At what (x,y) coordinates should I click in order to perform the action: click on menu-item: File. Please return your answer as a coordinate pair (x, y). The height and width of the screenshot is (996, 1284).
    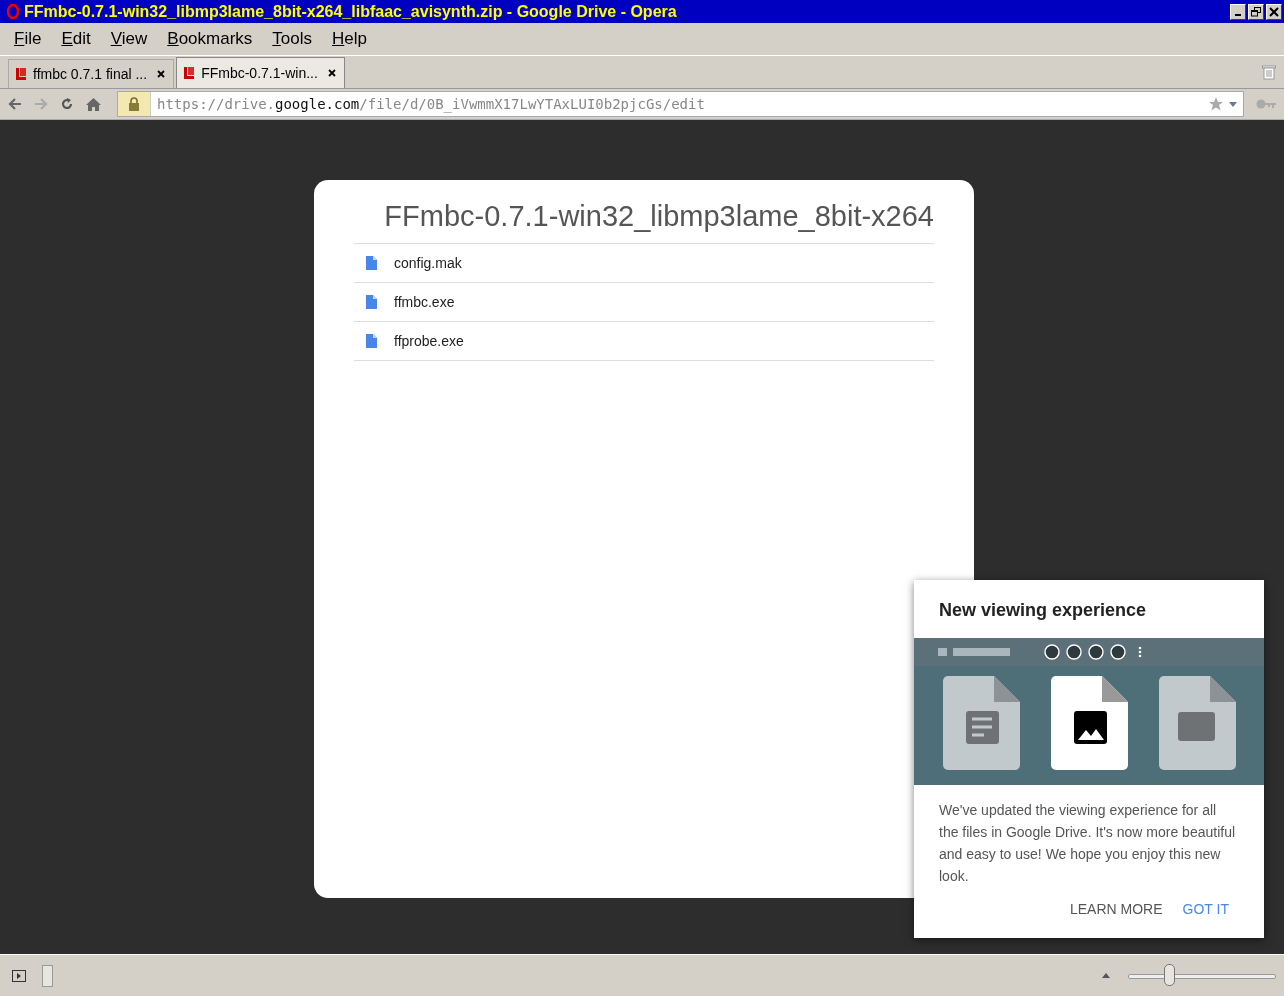
    Looking at the image, I should click on (28, 39).